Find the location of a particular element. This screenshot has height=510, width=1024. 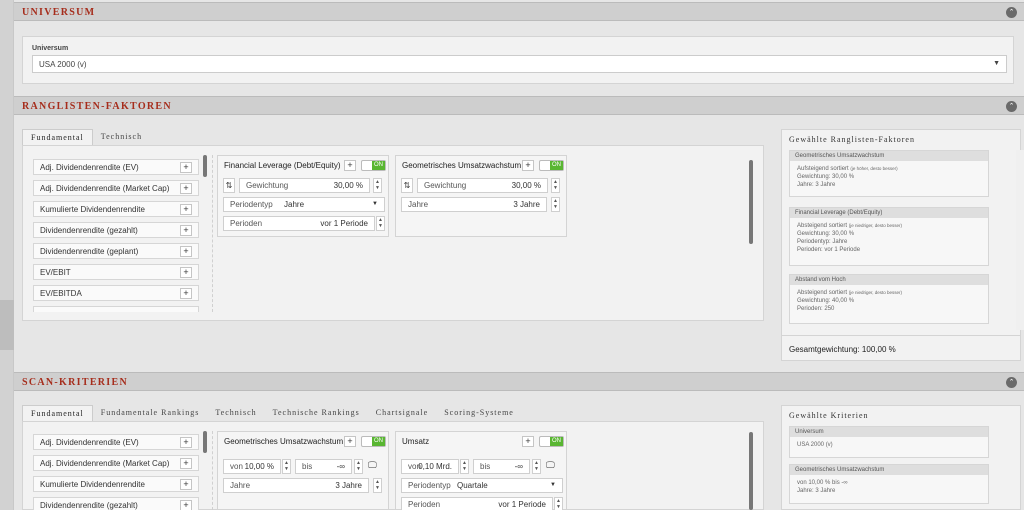

page-scroll-track is located at coordinates (1020, 240).